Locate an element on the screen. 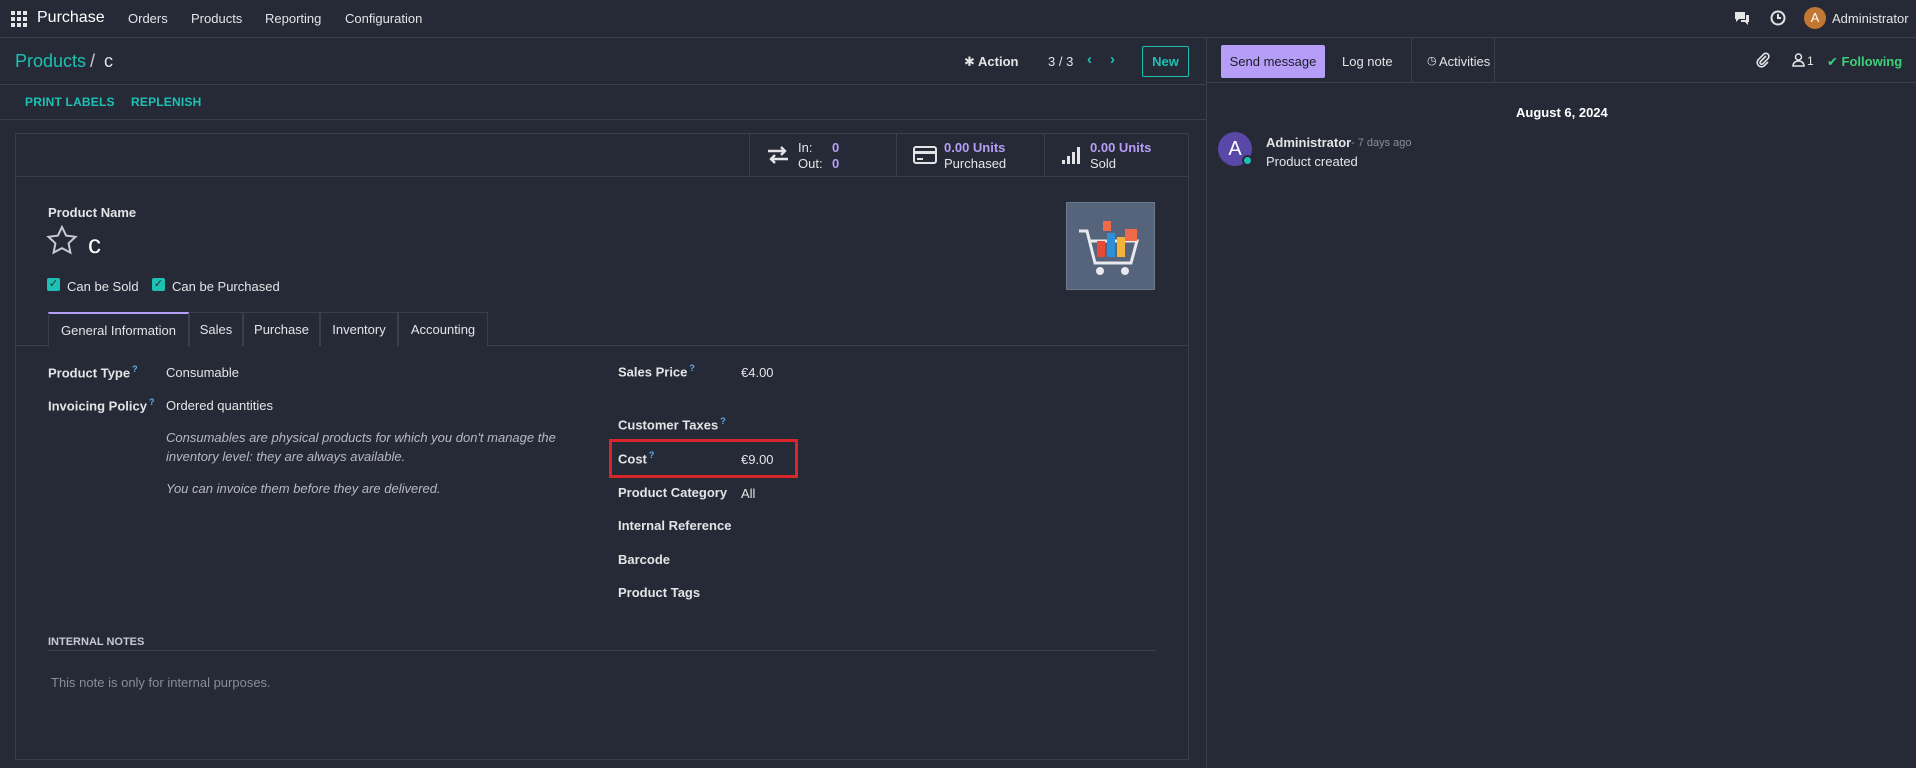 The height and width of the screenshot is (768, 1916). customer-taxes-help-icon: ? is located at coordinates (723, 421).